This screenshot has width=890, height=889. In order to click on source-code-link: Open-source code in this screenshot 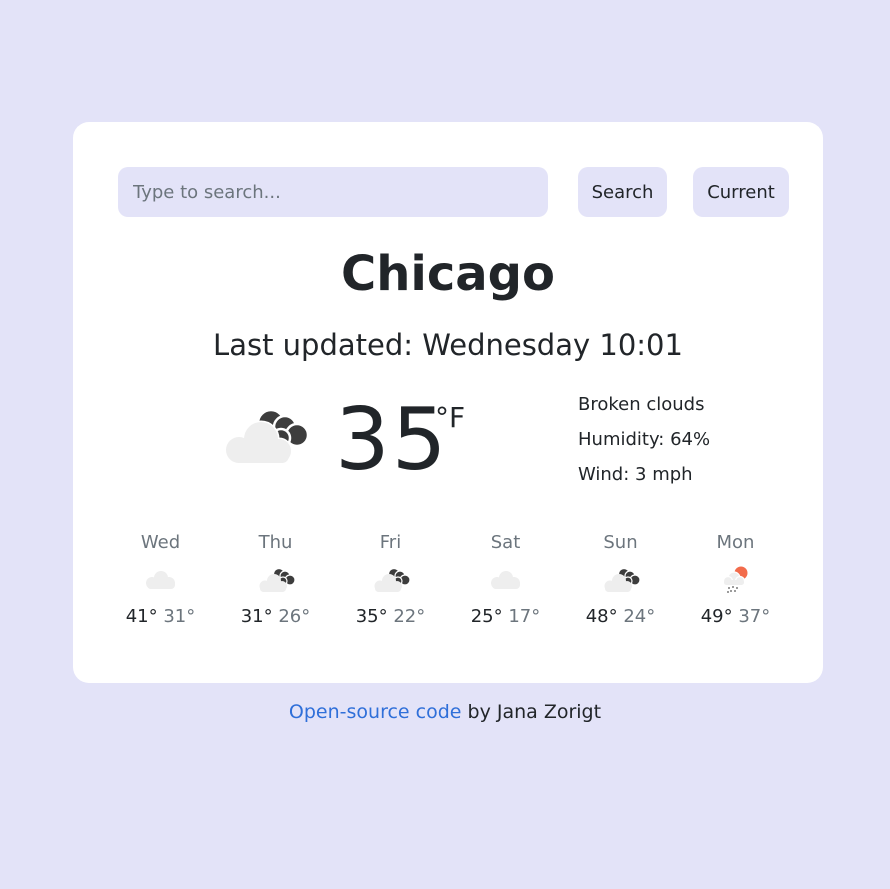, I will do `click(375, 712)`.